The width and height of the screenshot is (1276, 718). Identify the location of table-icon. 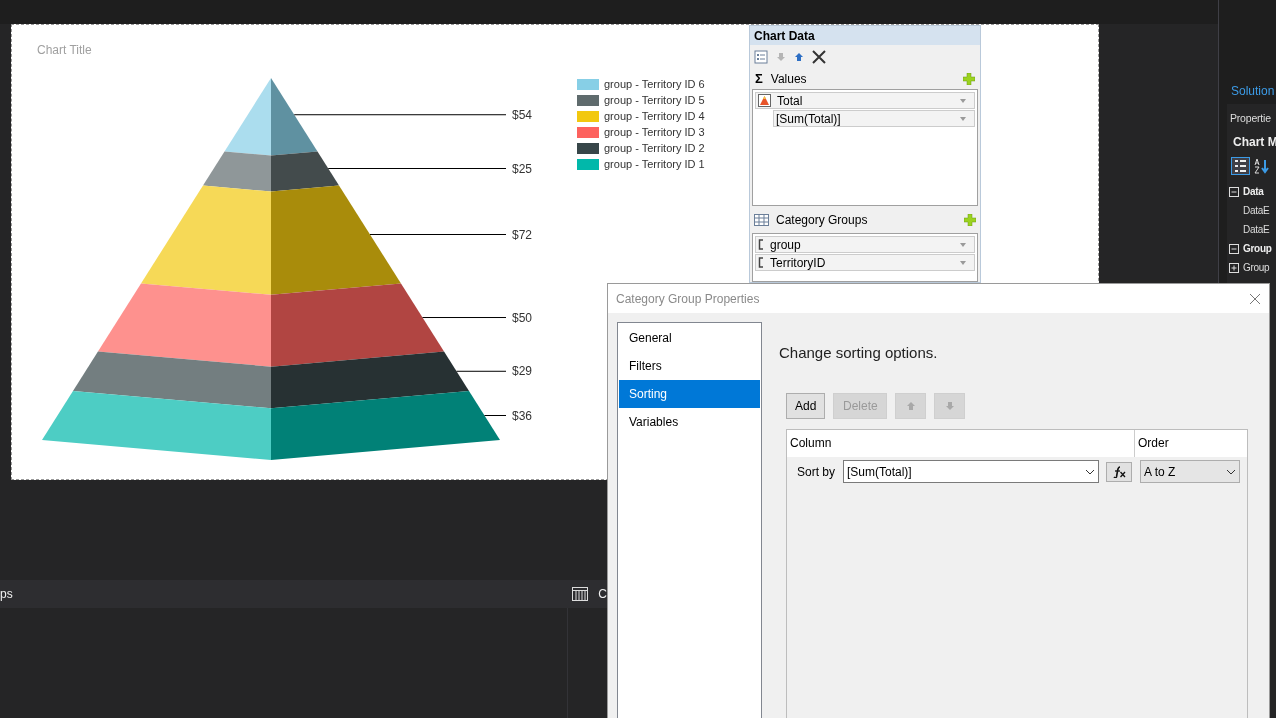
(761, 220).